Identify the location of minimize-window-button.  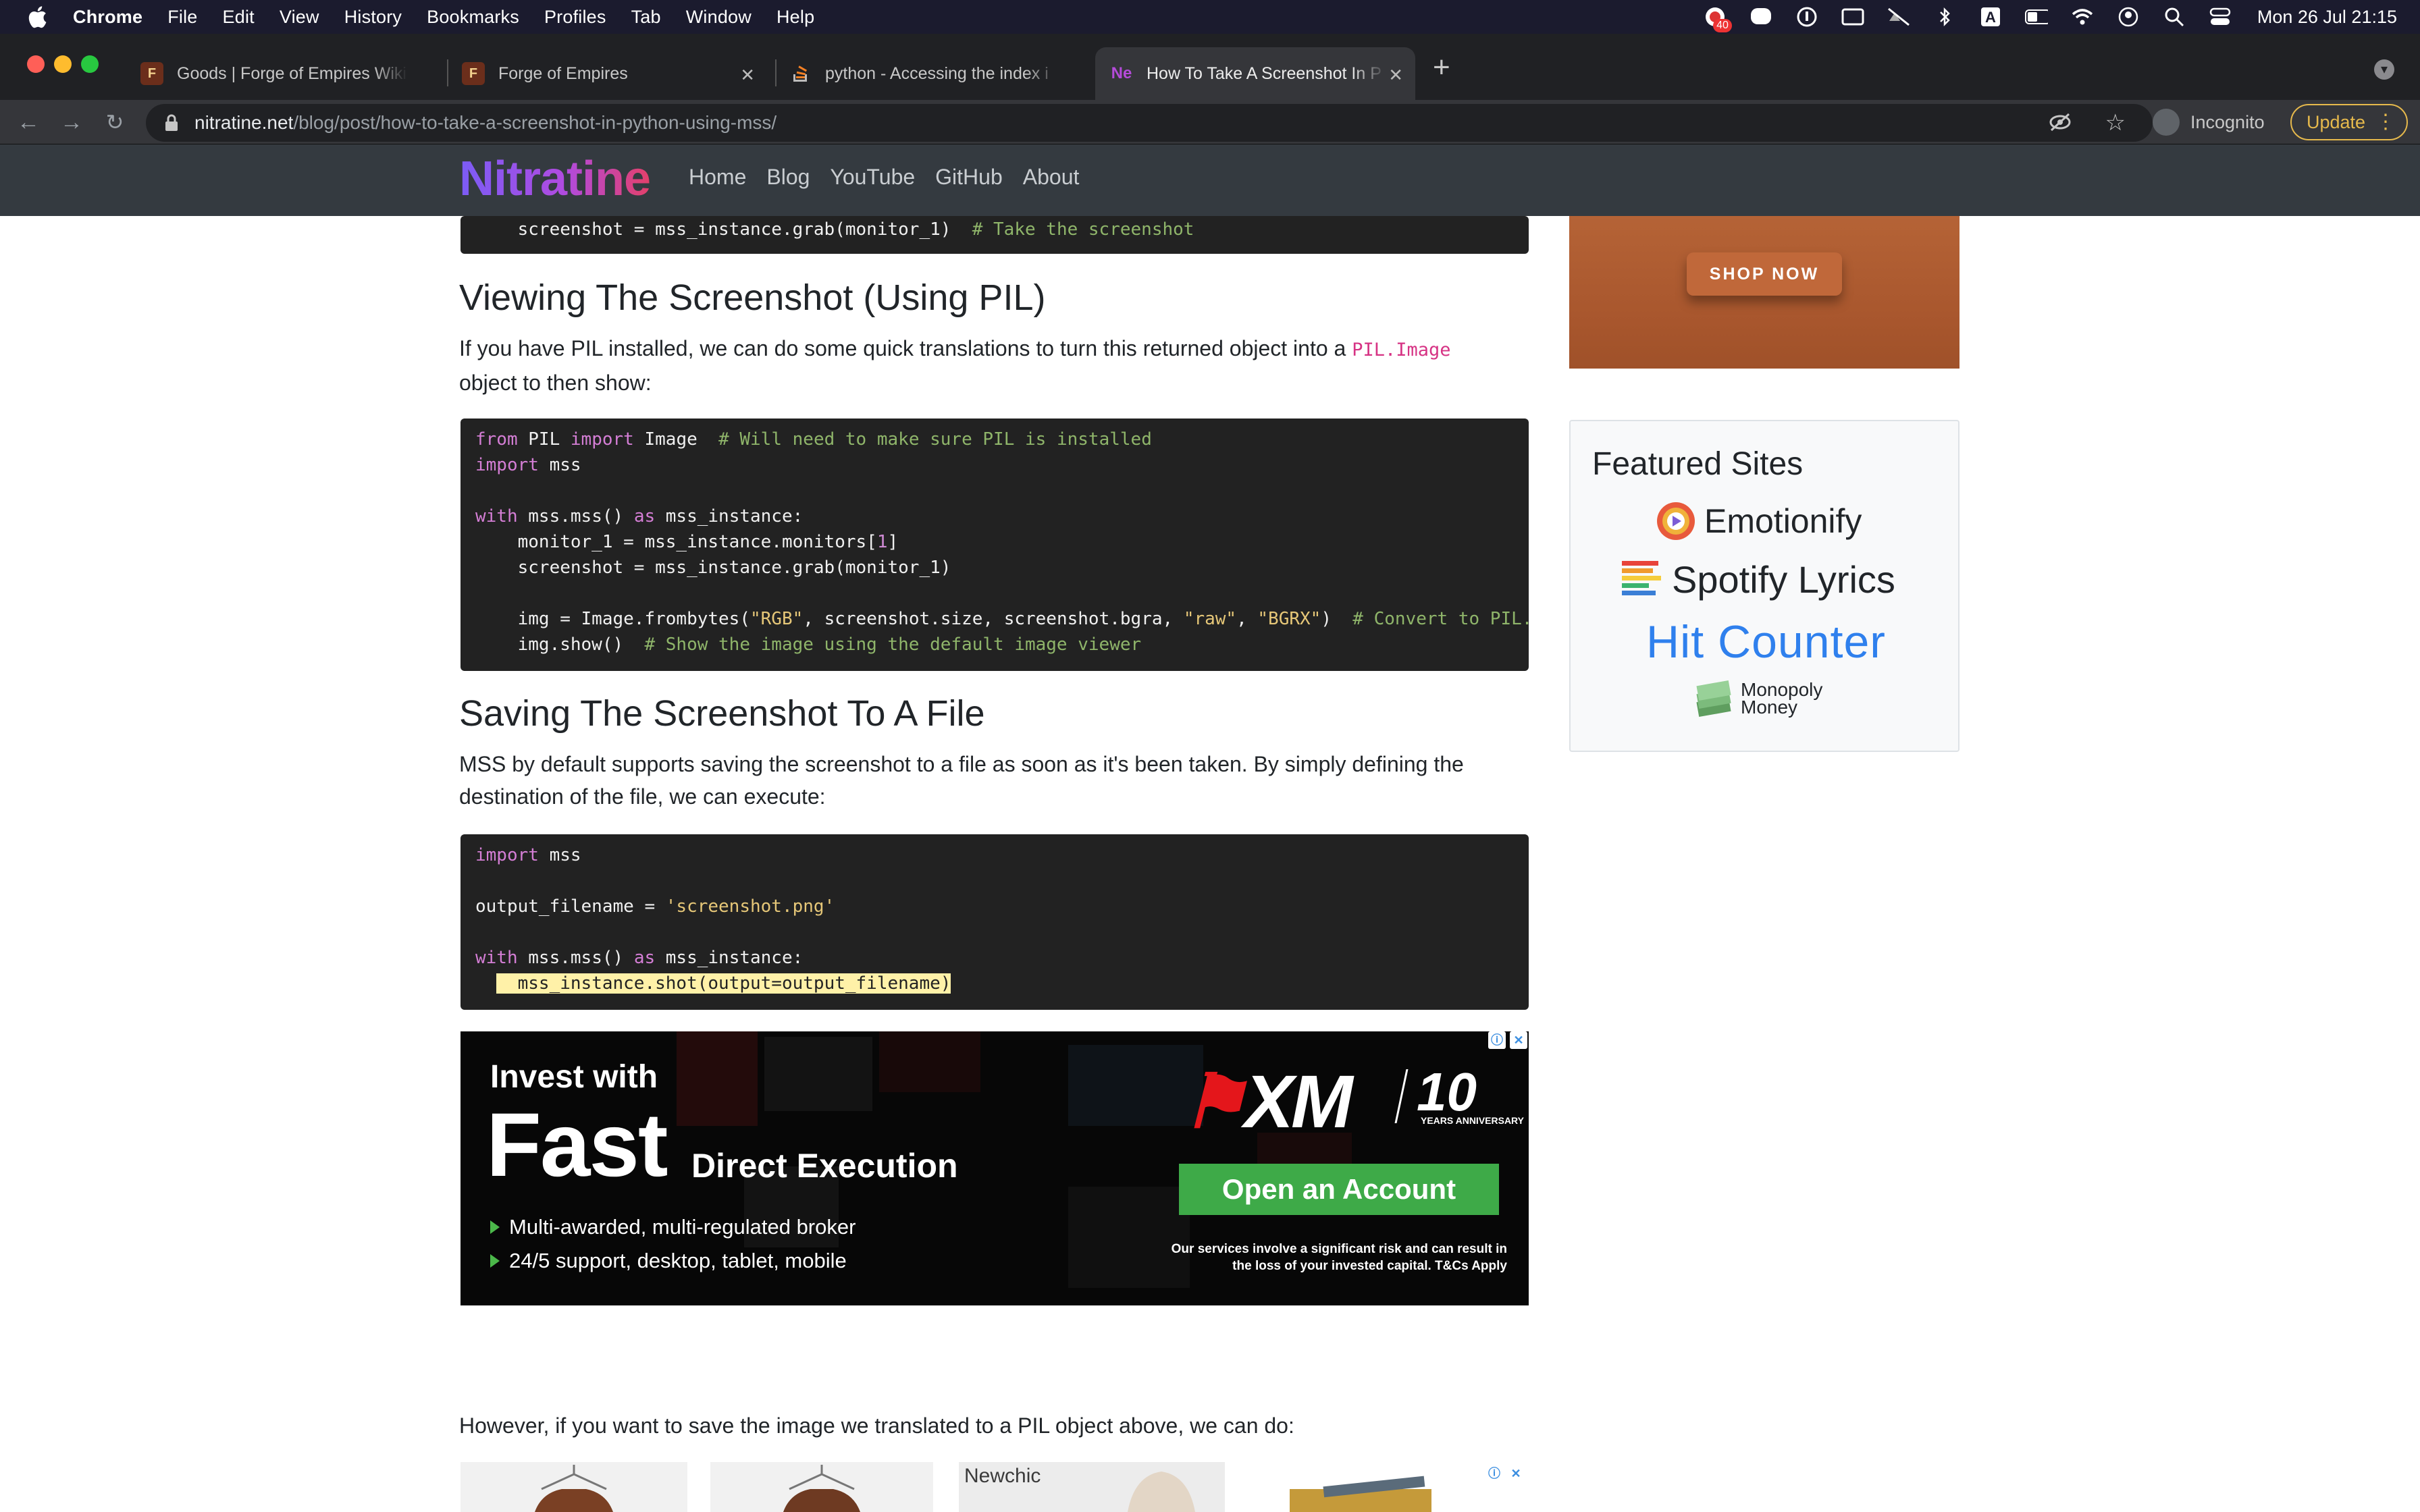
(63, 64).